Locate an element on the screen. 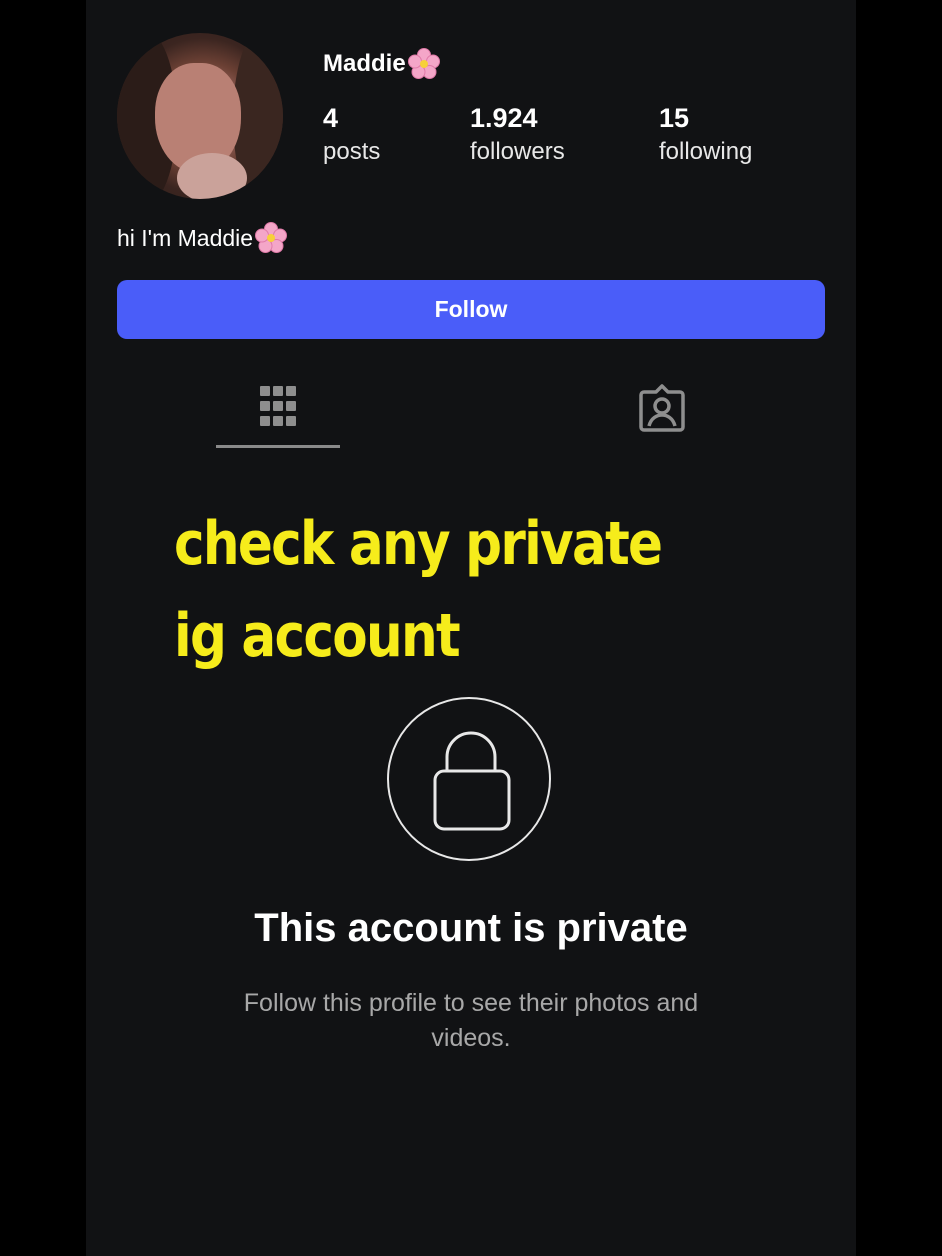 The image size is (942, 1256). stat-posts: 4 posts is located at coordinates (351, 134).